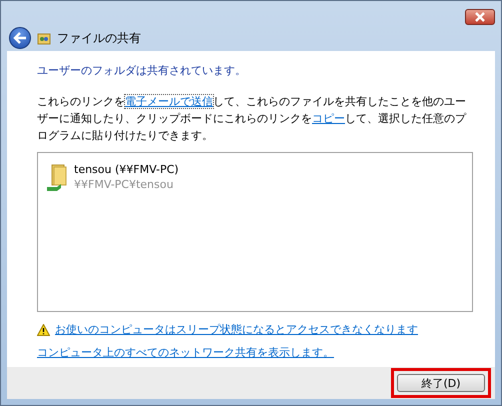 The height and width of the screenshot is (406, 502). I want to click on back-arrow-icon, so click(20, 38).